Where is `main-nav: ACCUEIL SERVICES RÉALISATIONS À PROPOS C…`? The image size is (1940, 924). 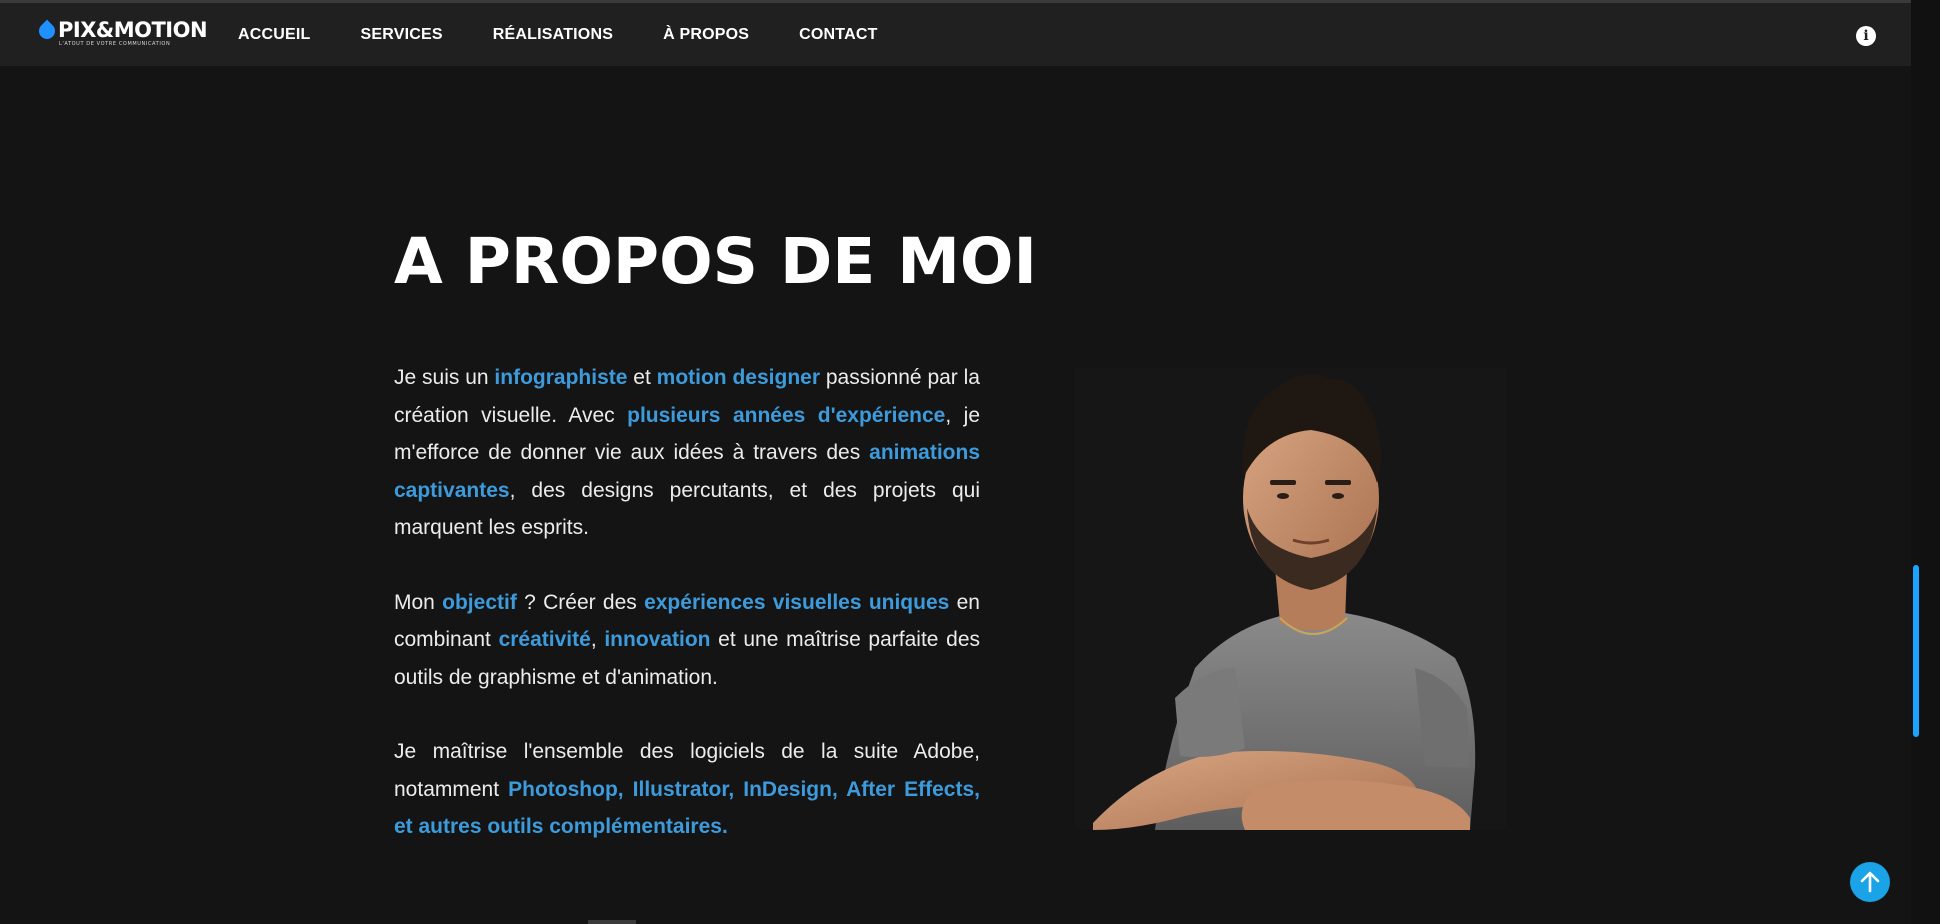 main-nav: ACCUEIL SERVICES RÉALISATIONS À PROPOS C… is located at coordinates (583, 34).